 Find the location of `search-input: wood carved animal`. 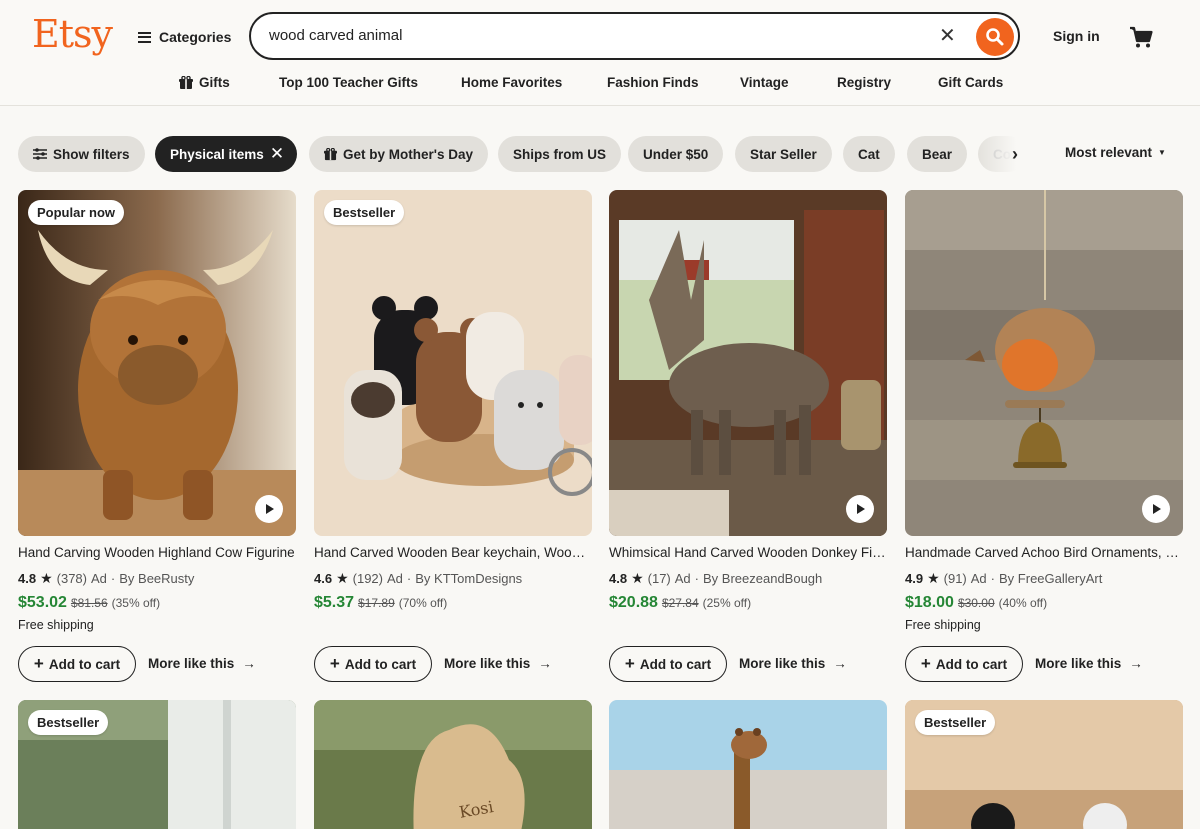

search-input: wood carved animal is located at coordinates (335, 35).